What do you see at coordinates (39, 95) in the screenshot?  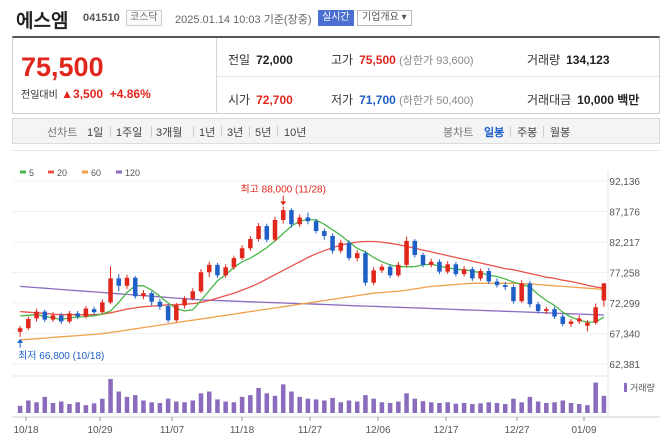 I see `change-label: 전일대비` at bounding box center [39, 95].